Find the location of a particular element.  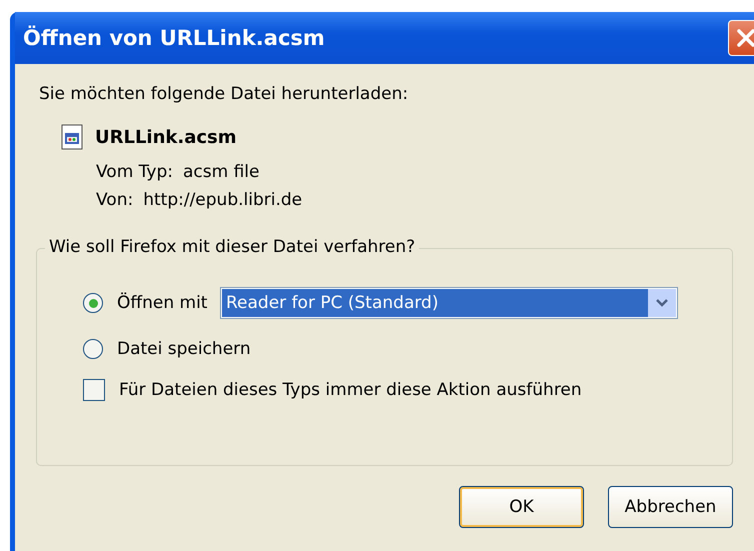

cancel-button: Abbrechen is located at coordinates (670, 507).